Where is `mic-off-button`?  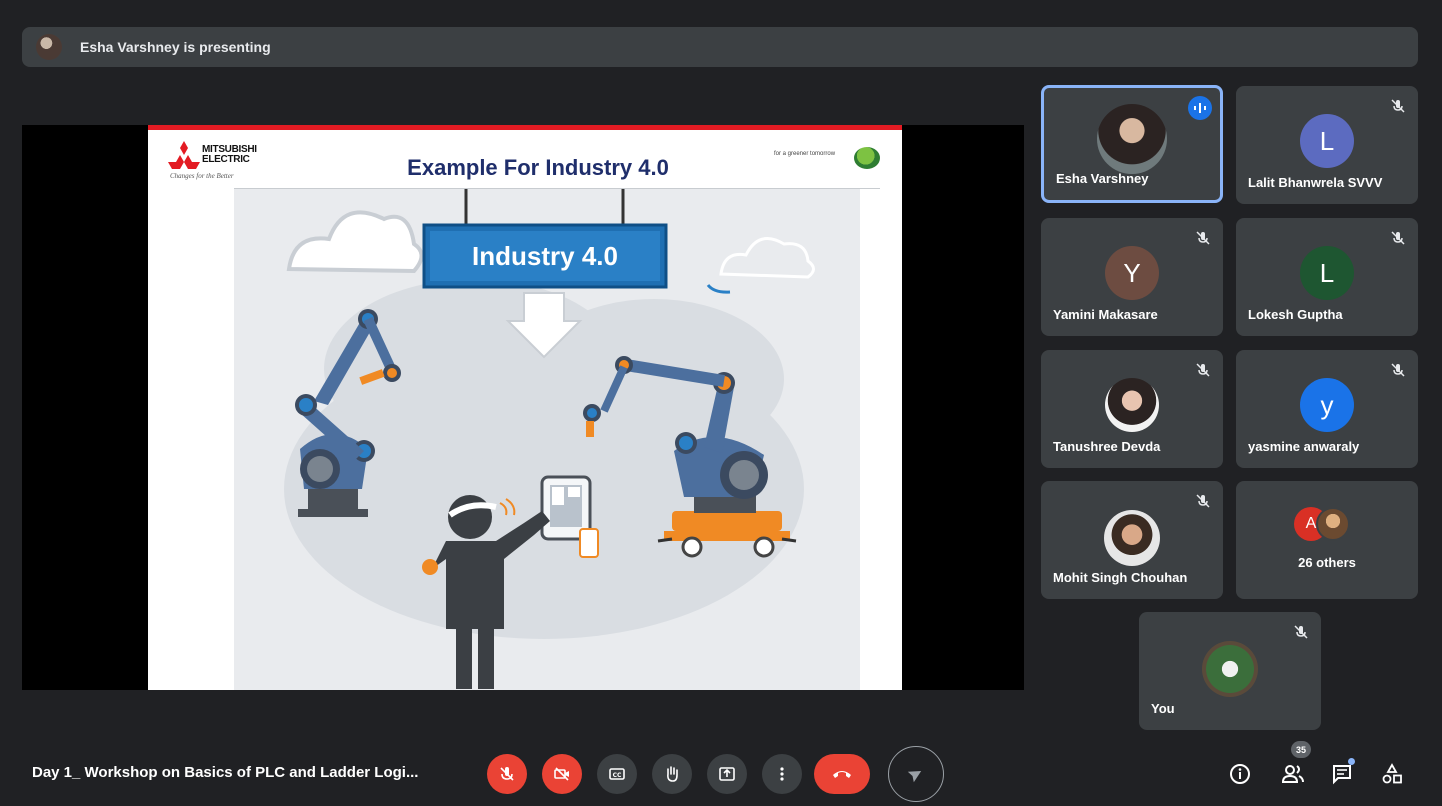 mic-off-button is located at coordinates (507, 774).